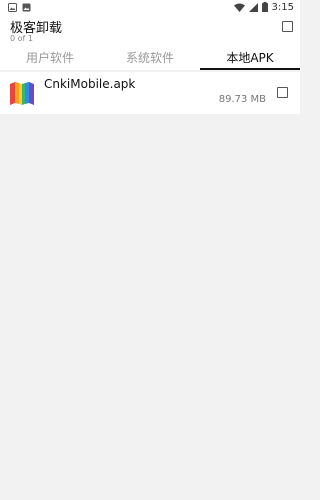 The width and height of the screenshot is (320, 500). What do you see at coordinates (250, 57) in the screenshot?
I see `tab-local-apk: 本地APK` at bounding box center [250, 57].